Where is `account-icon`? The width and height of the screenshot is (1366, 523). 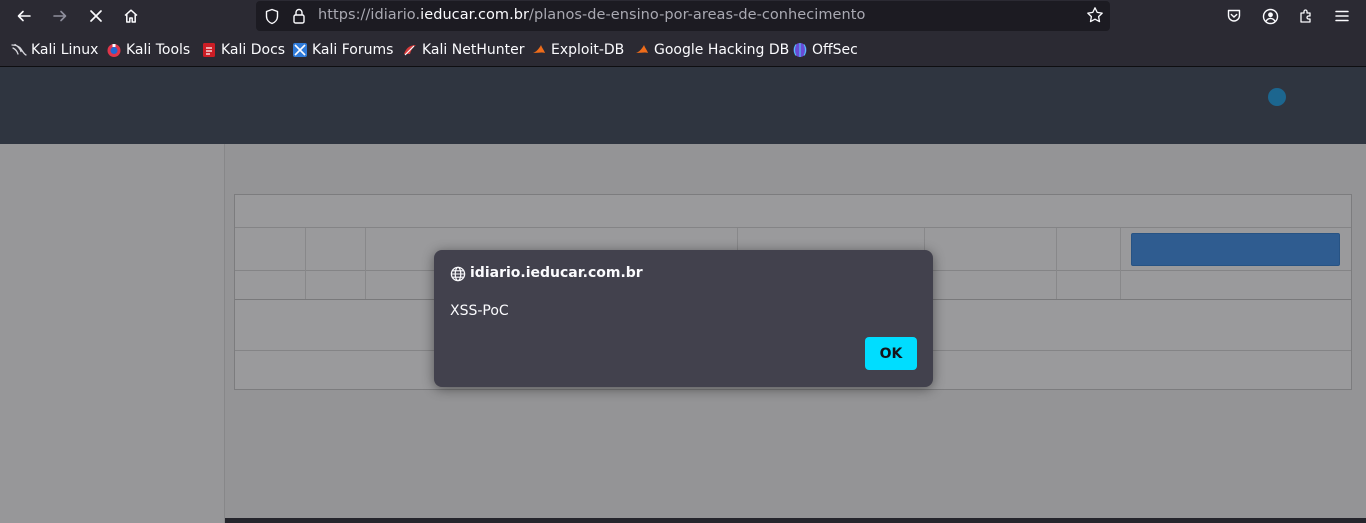 account-icon is located at coordinates (1270, 16).